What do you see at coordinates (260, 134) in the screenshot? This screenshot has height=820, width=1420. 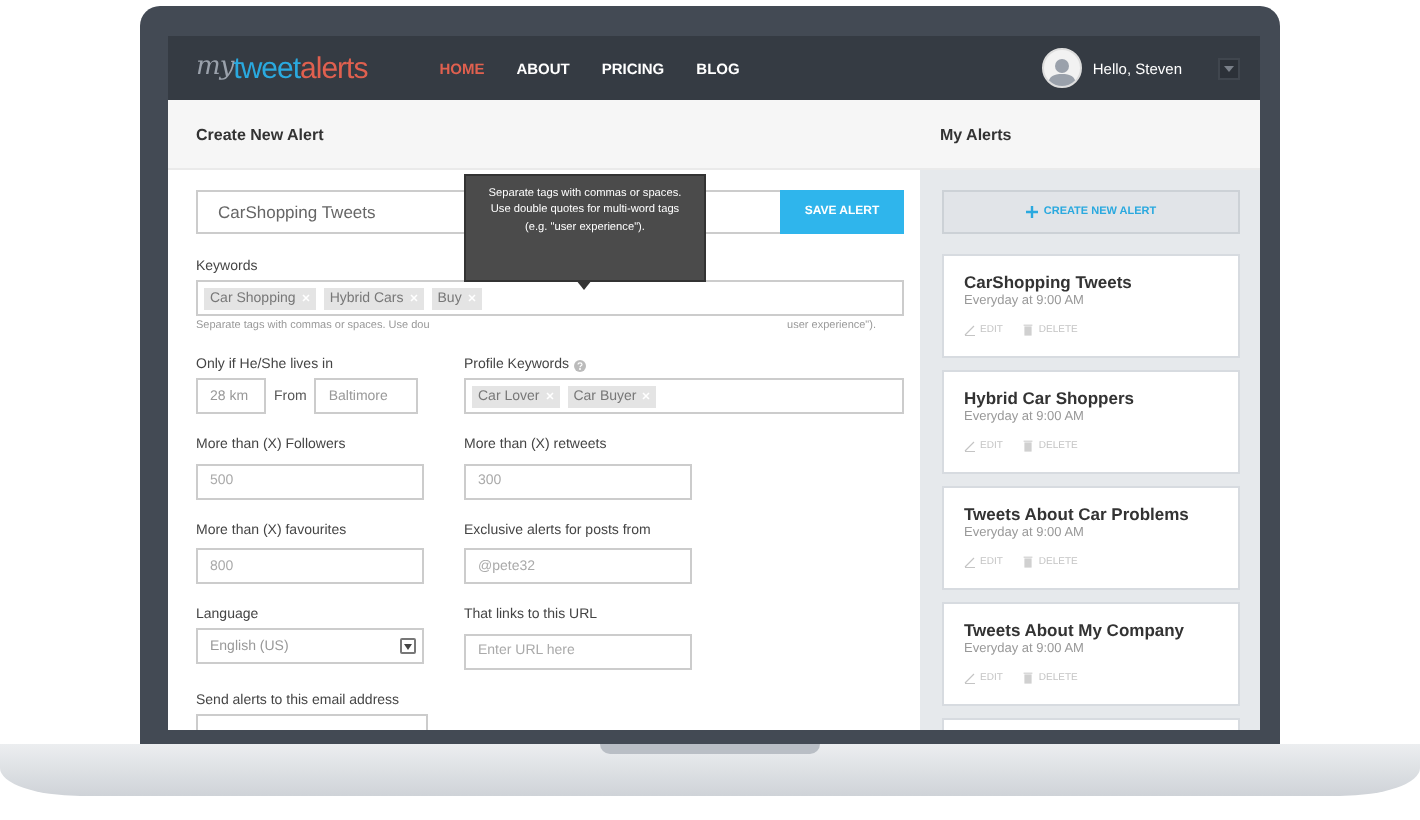 I see `panel-title: Create New Alert` at bounding box center [260, 134].